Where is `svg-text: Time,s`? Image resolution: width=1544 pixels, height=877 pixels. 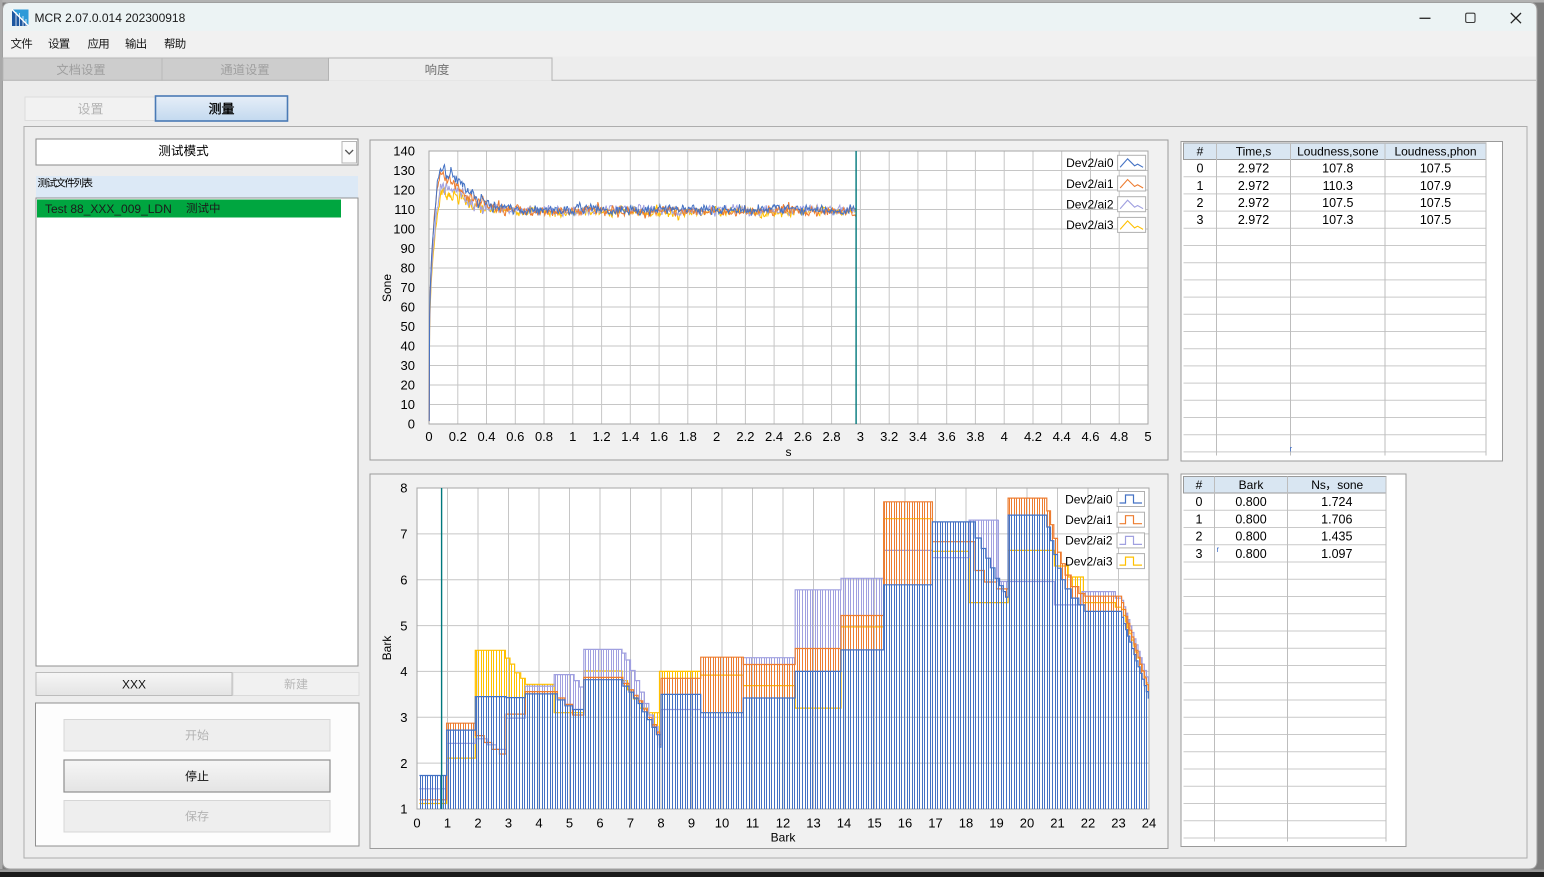
svg-text: Time,s is located at coordinates (1254, 152).